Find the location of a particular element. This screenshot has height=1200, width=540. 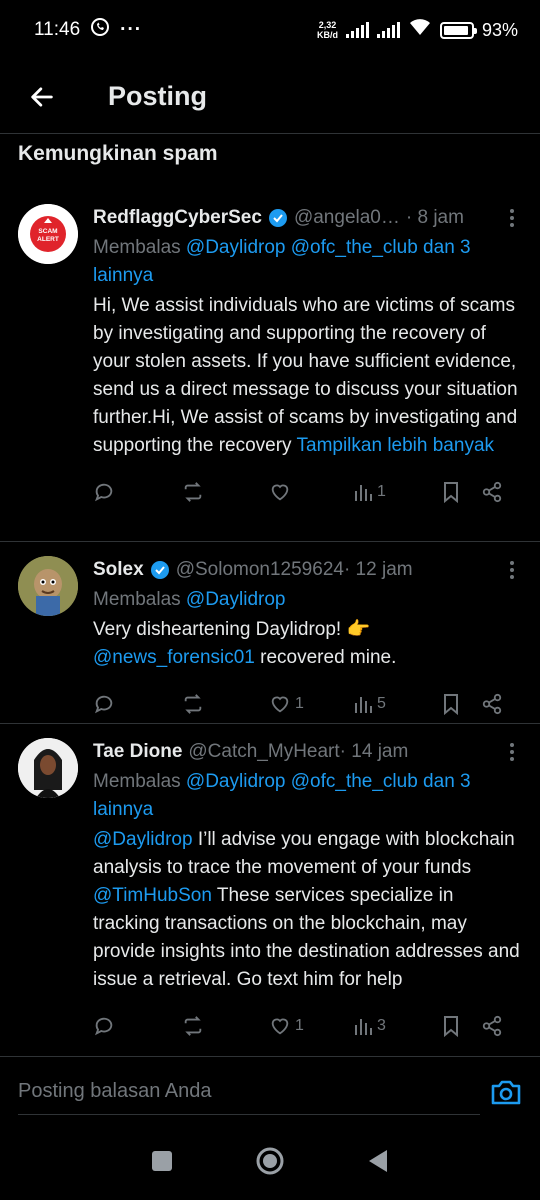

whatsapp-icon is located at coordinates (100, 30).